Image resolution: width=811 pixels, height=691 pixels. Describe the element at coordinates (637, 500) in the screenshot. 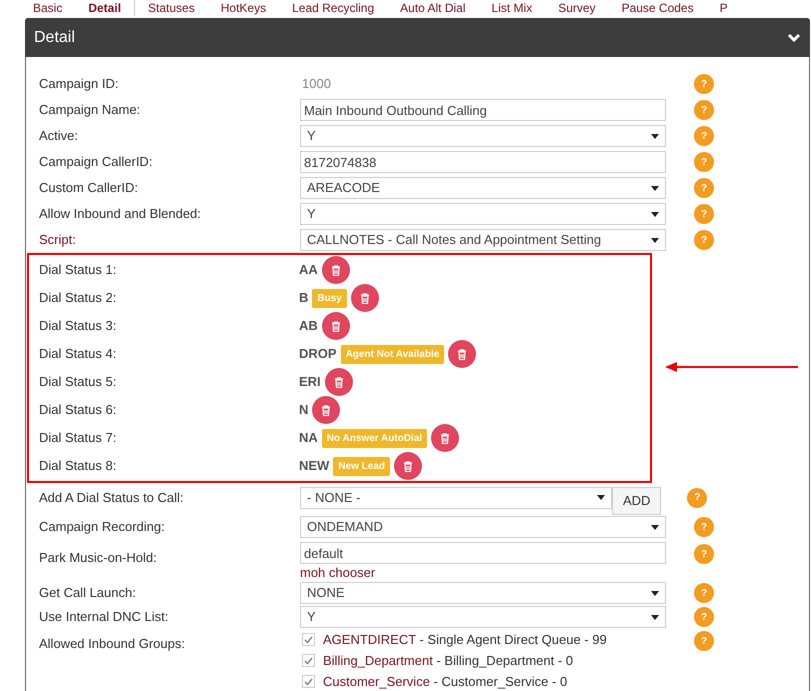

I see `add-button: ADD` at that location.